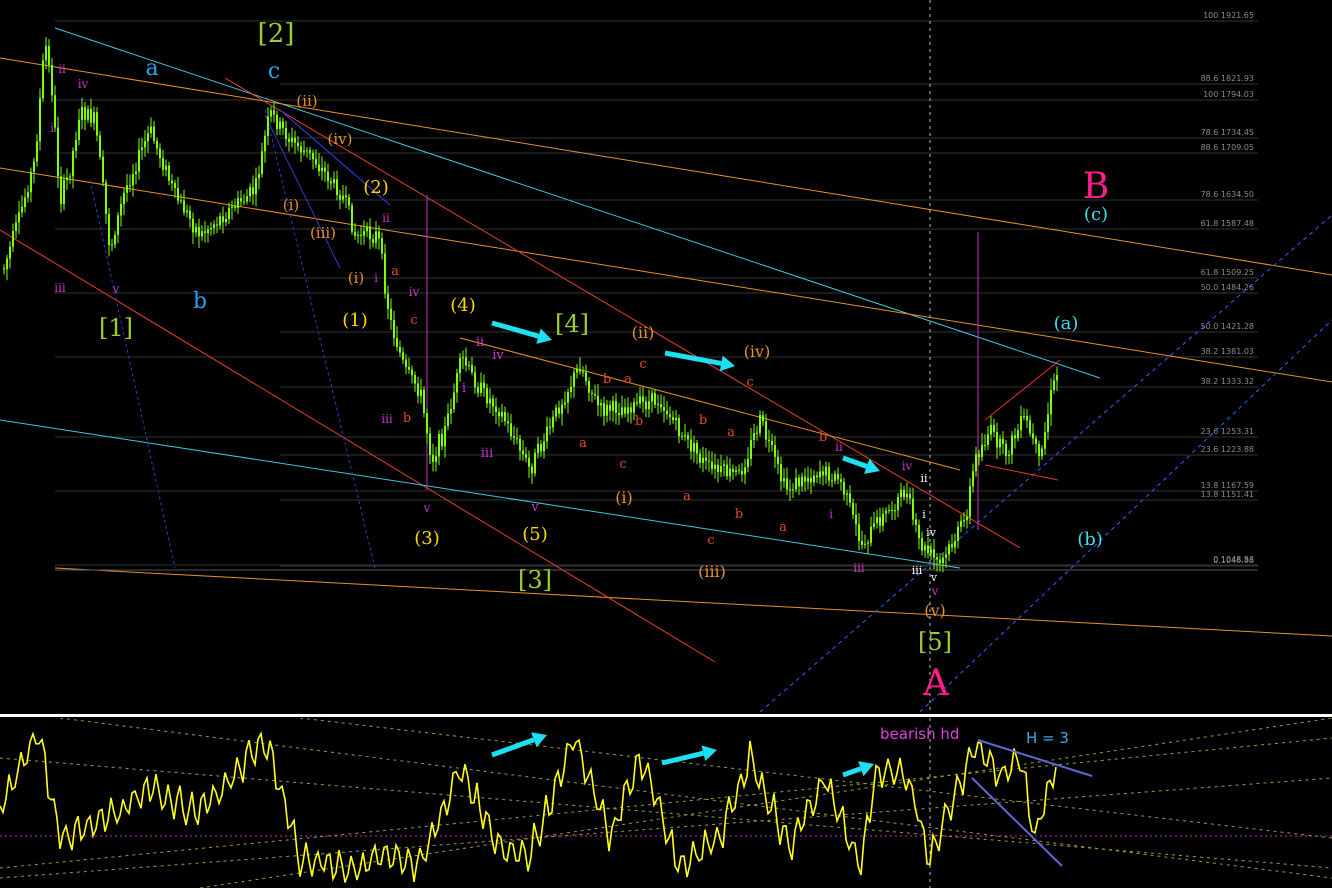 This screenshot has height=888, width=1332. Describe the element at coordinates (1022, 390) in the screenshot. I see `trendline` at that location.